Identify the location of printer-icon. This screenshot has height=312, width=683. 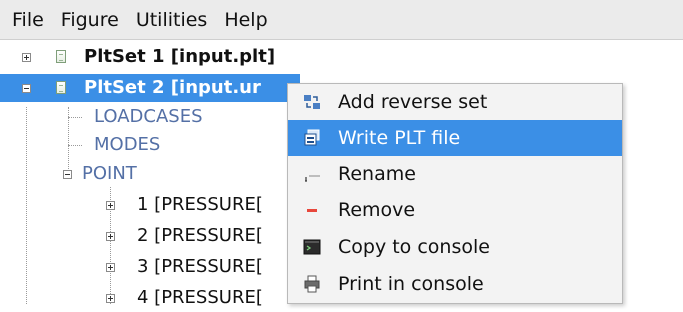
(312, 284).